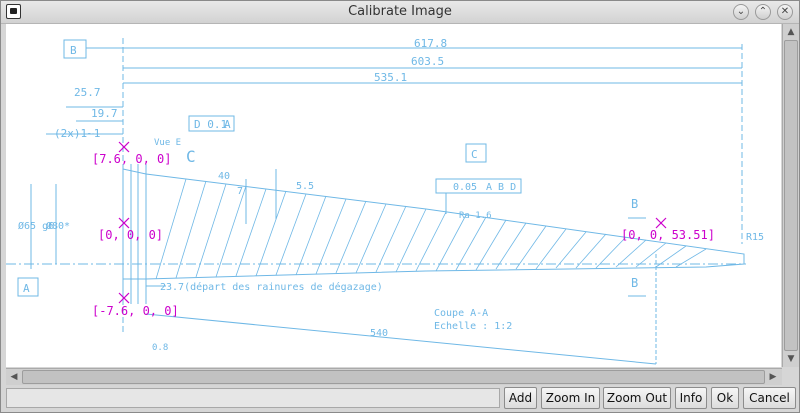  I want to click on section-b-top: B, so click(634, 204).